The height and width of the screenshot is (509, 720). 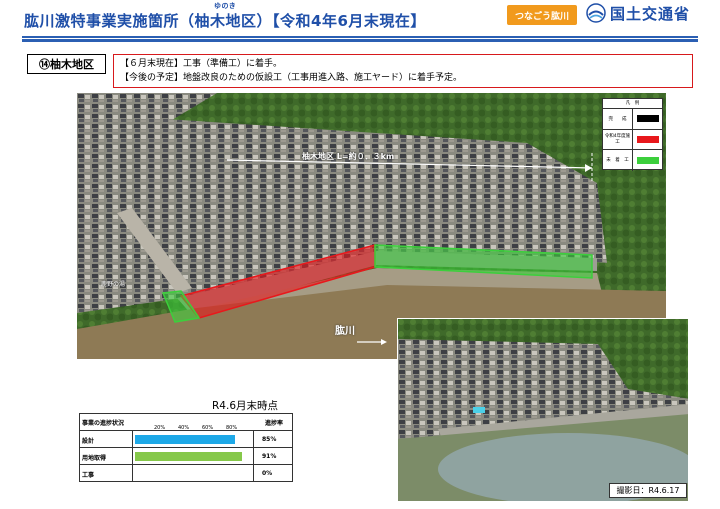 What do you see at coordinates (245, 406) in the screenshot?
I see `progress-caption: R4.6月末時点` at bounding box center [245, 406].